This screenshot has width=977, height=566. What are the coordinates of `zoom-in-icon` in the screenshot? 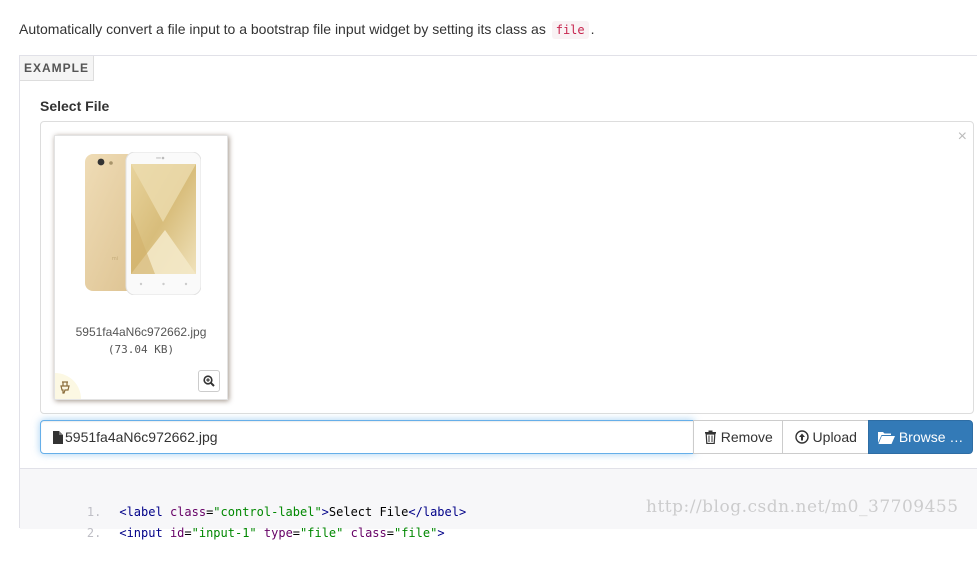 It's located at (209, 381).